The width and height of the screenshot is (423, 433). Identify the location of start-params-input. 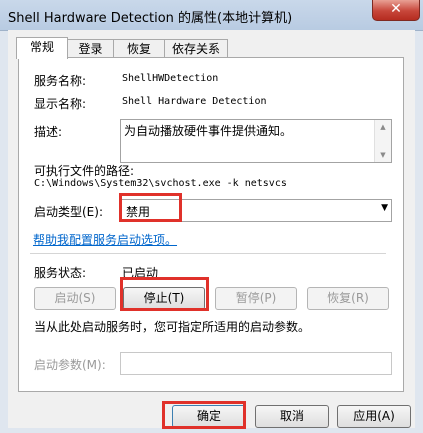
(256, 363).